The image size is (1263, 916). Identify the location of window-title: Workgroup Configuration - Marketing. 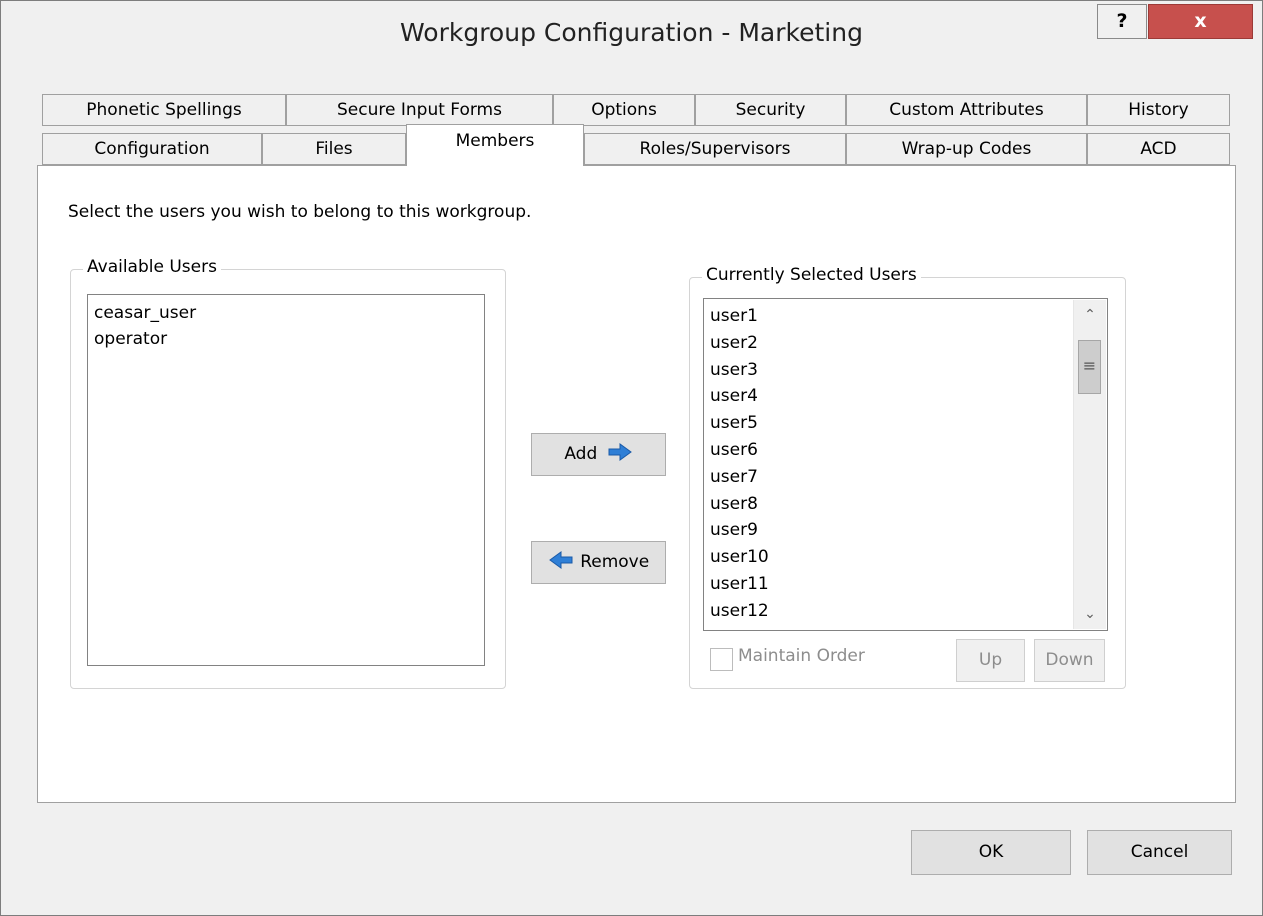
(631, 32).